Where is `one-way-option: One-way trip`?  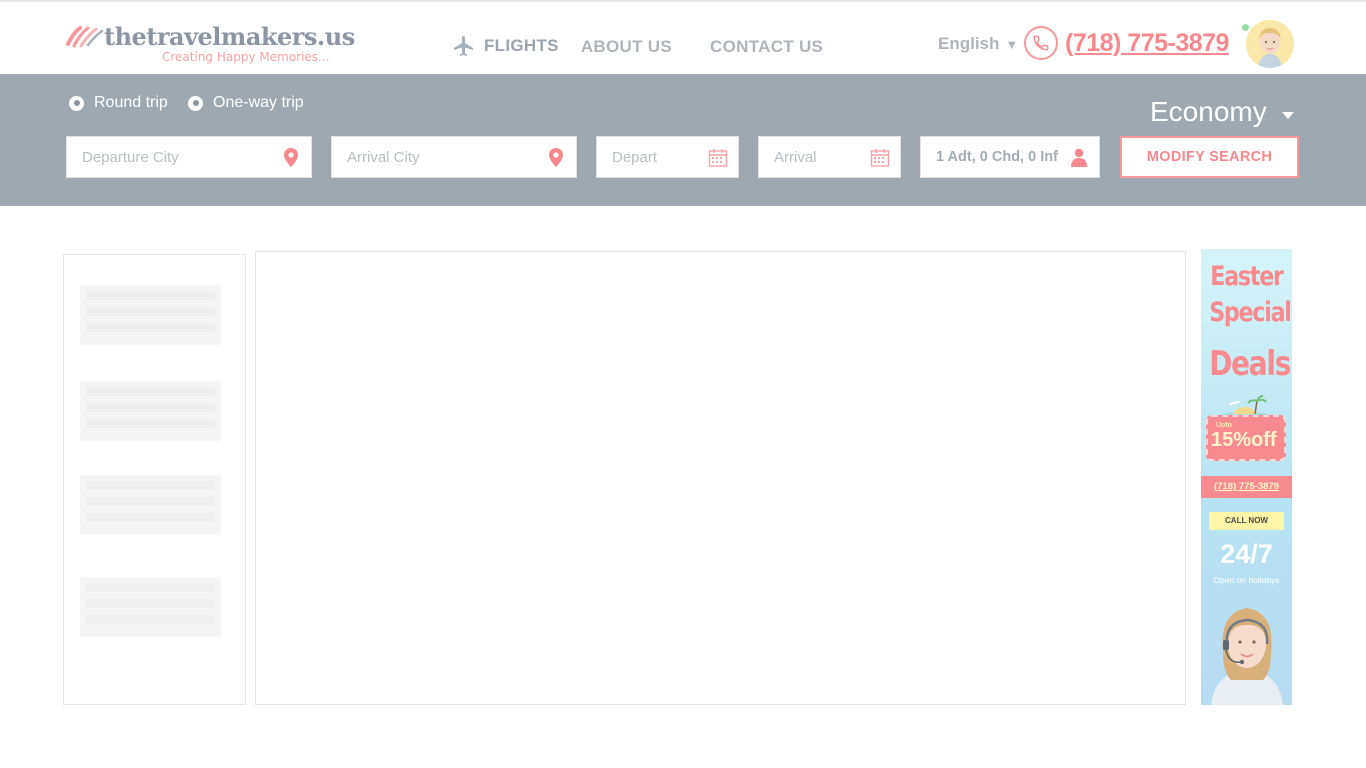
one-way-option: One-way trip is located at coordinates (246, 103).